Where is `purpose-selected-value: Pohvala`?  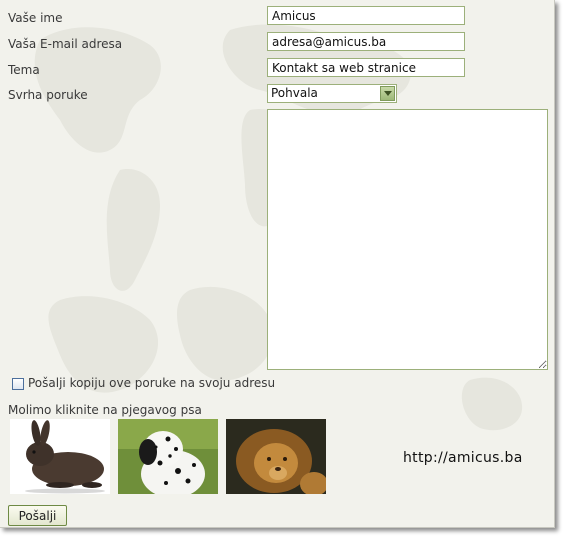
purpose-selected-value: Pohvala is located at coordinates (294, 93).